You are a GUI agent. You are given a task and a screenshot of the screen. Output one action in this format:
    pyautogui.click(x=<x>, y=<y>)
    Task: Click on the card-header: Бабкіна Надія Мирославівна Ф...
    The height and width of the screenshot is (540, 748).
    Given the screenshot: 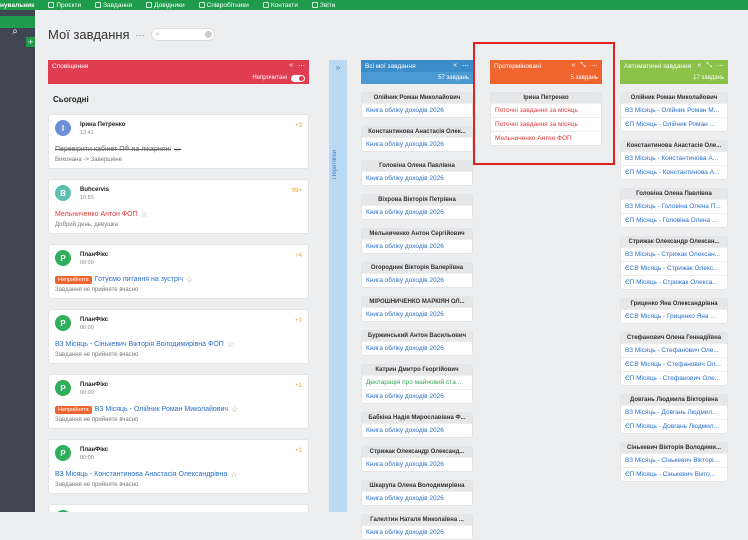 What is the action you would take?
    pyautogui.click(x=417, y=418)
    